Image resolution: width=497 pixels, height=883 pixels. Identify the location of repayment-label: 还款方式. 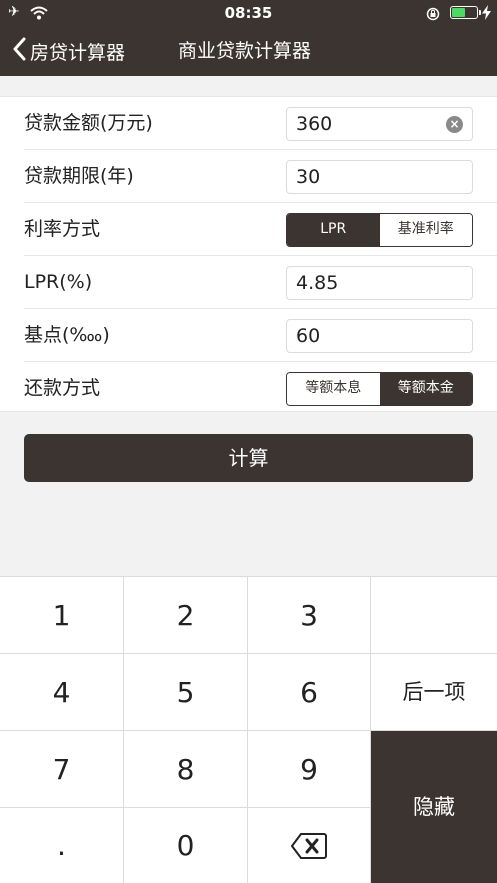
(62, 388).